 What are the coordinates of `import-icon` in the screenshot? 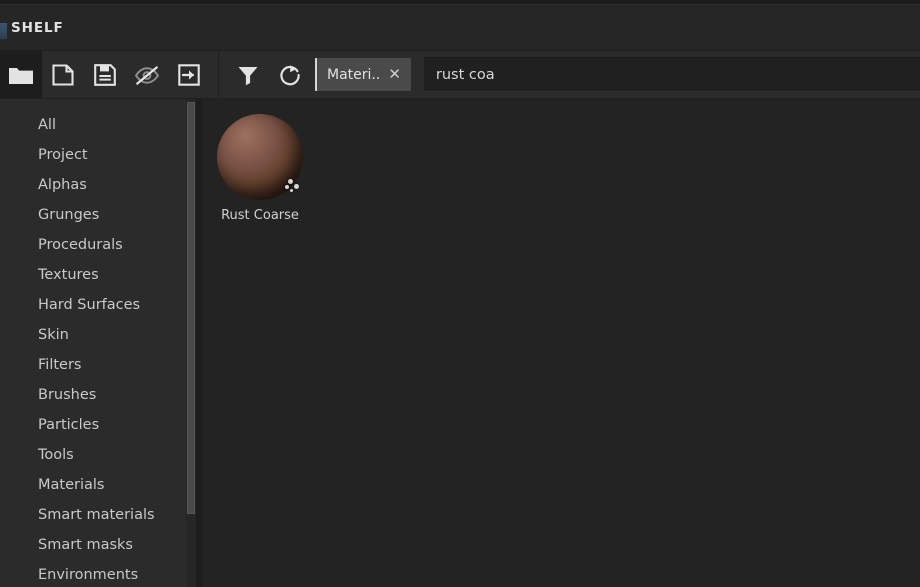 It's located at (189, 74).